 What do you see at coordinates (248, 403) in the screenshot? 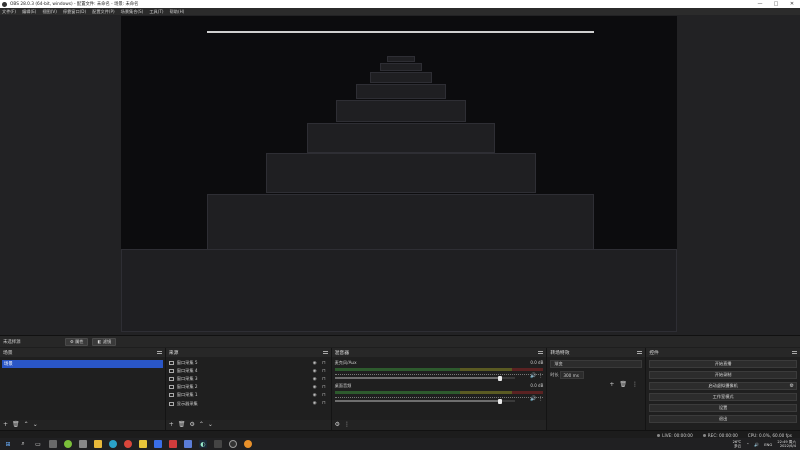
I see `source-row: 显示器采集 ◉ ⊓` at bounding box center [248, 403].